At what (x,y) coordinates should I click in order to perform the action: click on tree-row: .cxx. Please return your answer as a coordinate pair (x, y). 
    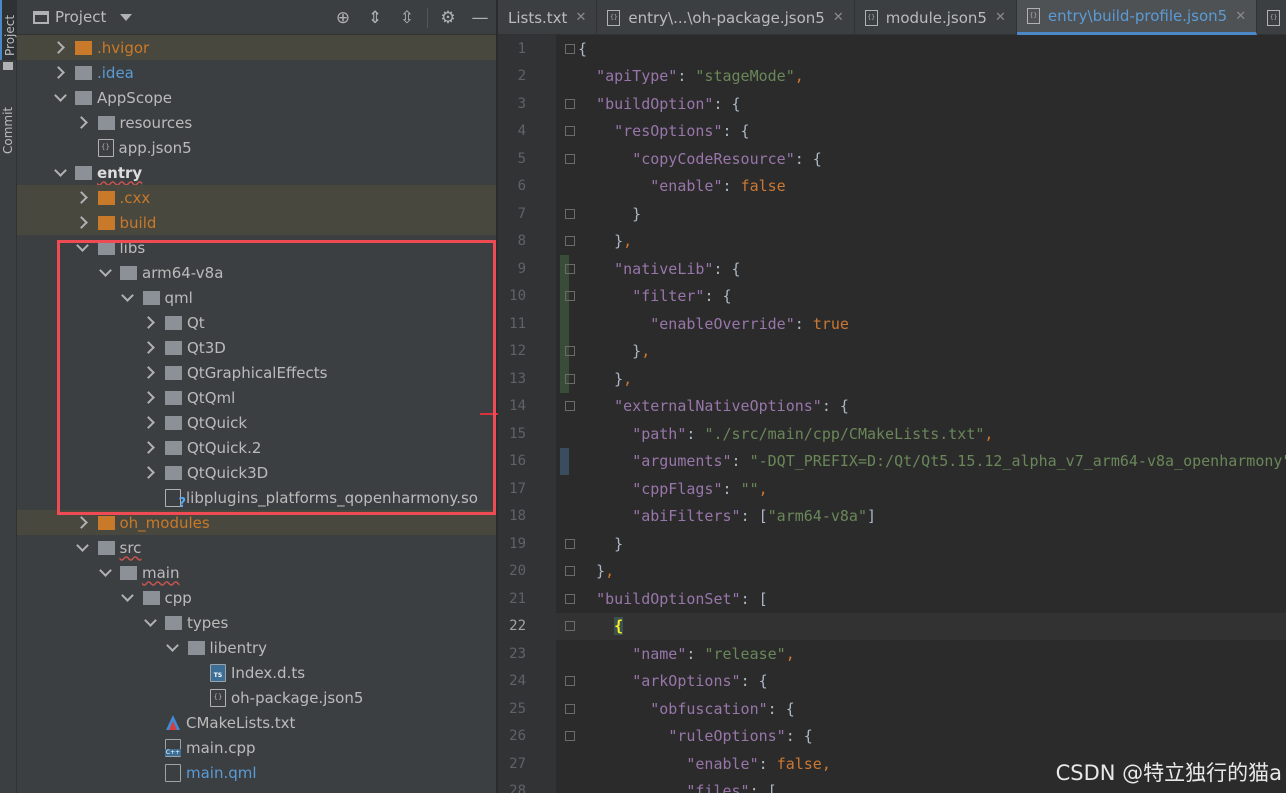
    Looking at the image, I should click on (256, 197).